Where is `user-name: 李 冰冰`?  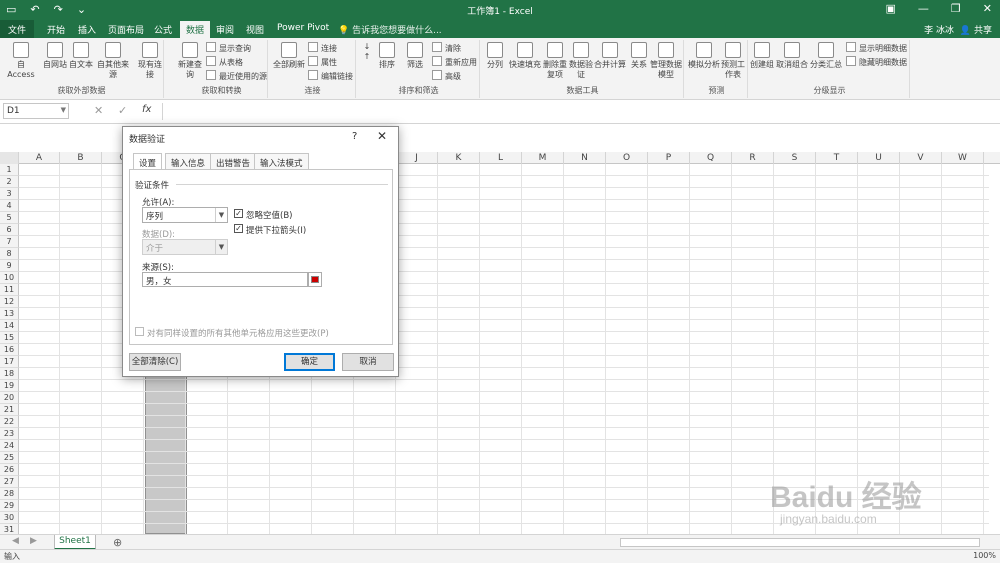
user-name: 李 冰冰 is located at coordinates (939, 29).